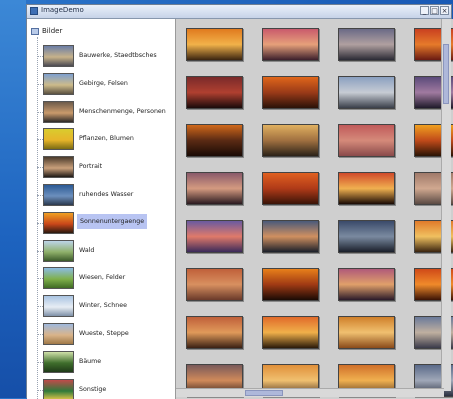  Describe the element at coordinates (105, 361) in the screenshot. I see `tree-item: Bäume` at that location.